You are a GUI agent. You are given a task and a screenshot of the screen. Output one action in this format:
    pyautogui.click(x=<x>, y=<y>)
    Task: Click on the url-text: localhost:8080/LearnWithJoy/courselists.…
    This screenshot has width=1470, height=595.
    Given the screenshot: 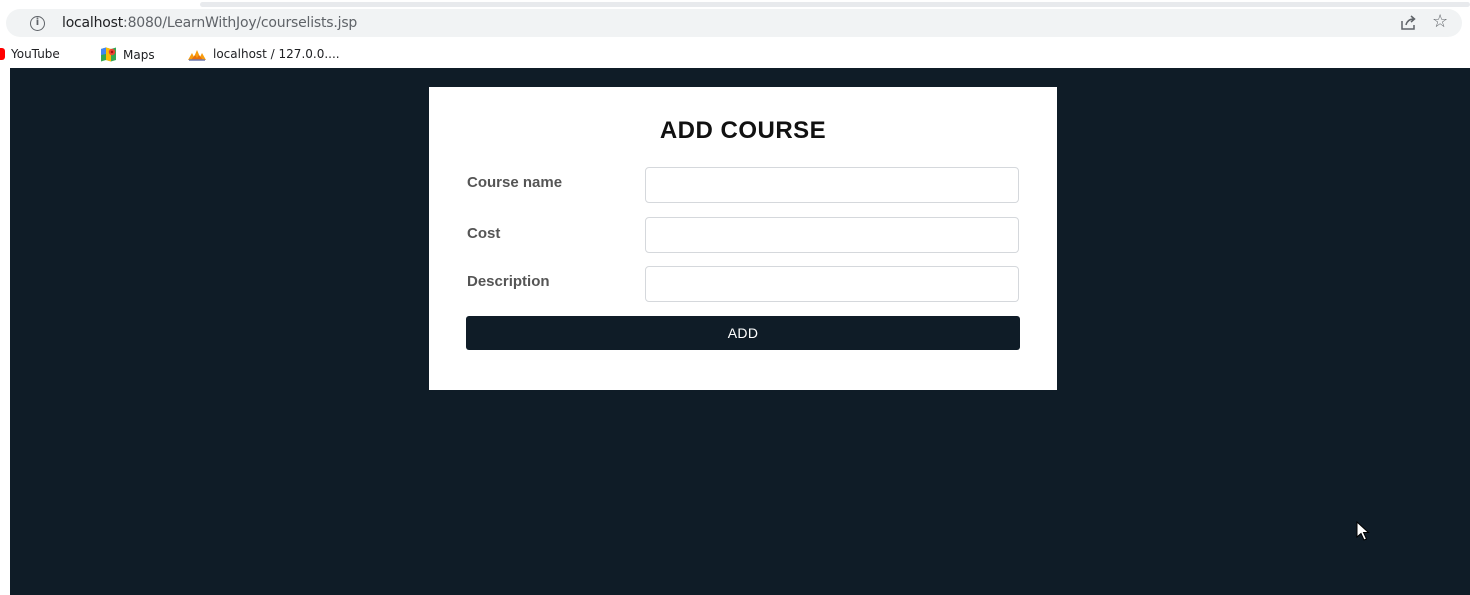 What is the action you would take?
    pyautogui.click(x=209, y=23)
    